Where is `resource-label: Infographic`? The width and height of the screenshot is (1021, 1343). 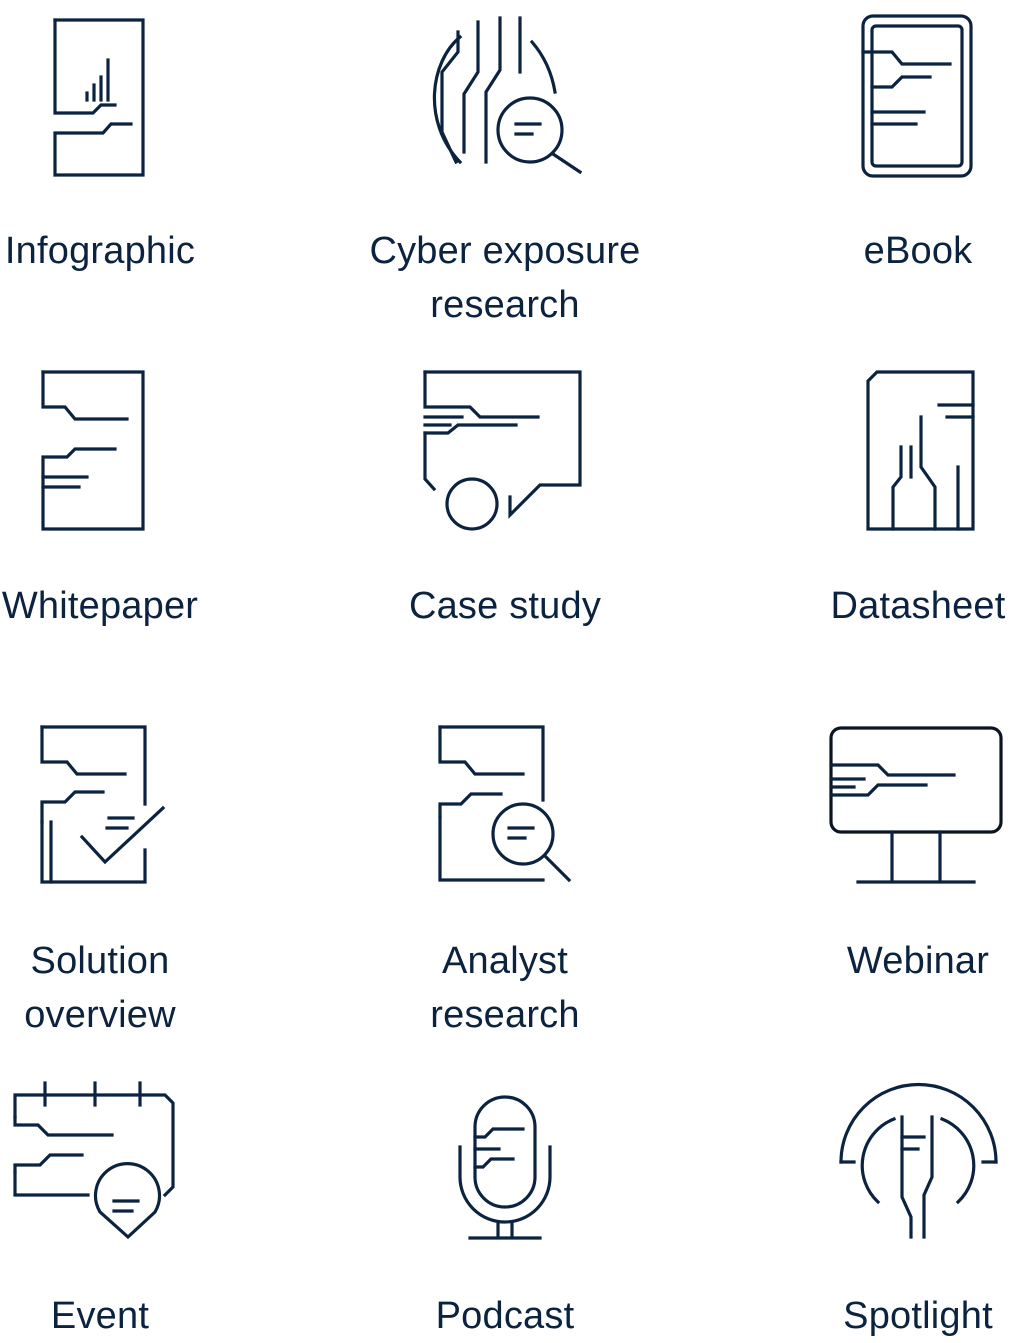
resource-label: Infographic is located at coordinates (100, 251).